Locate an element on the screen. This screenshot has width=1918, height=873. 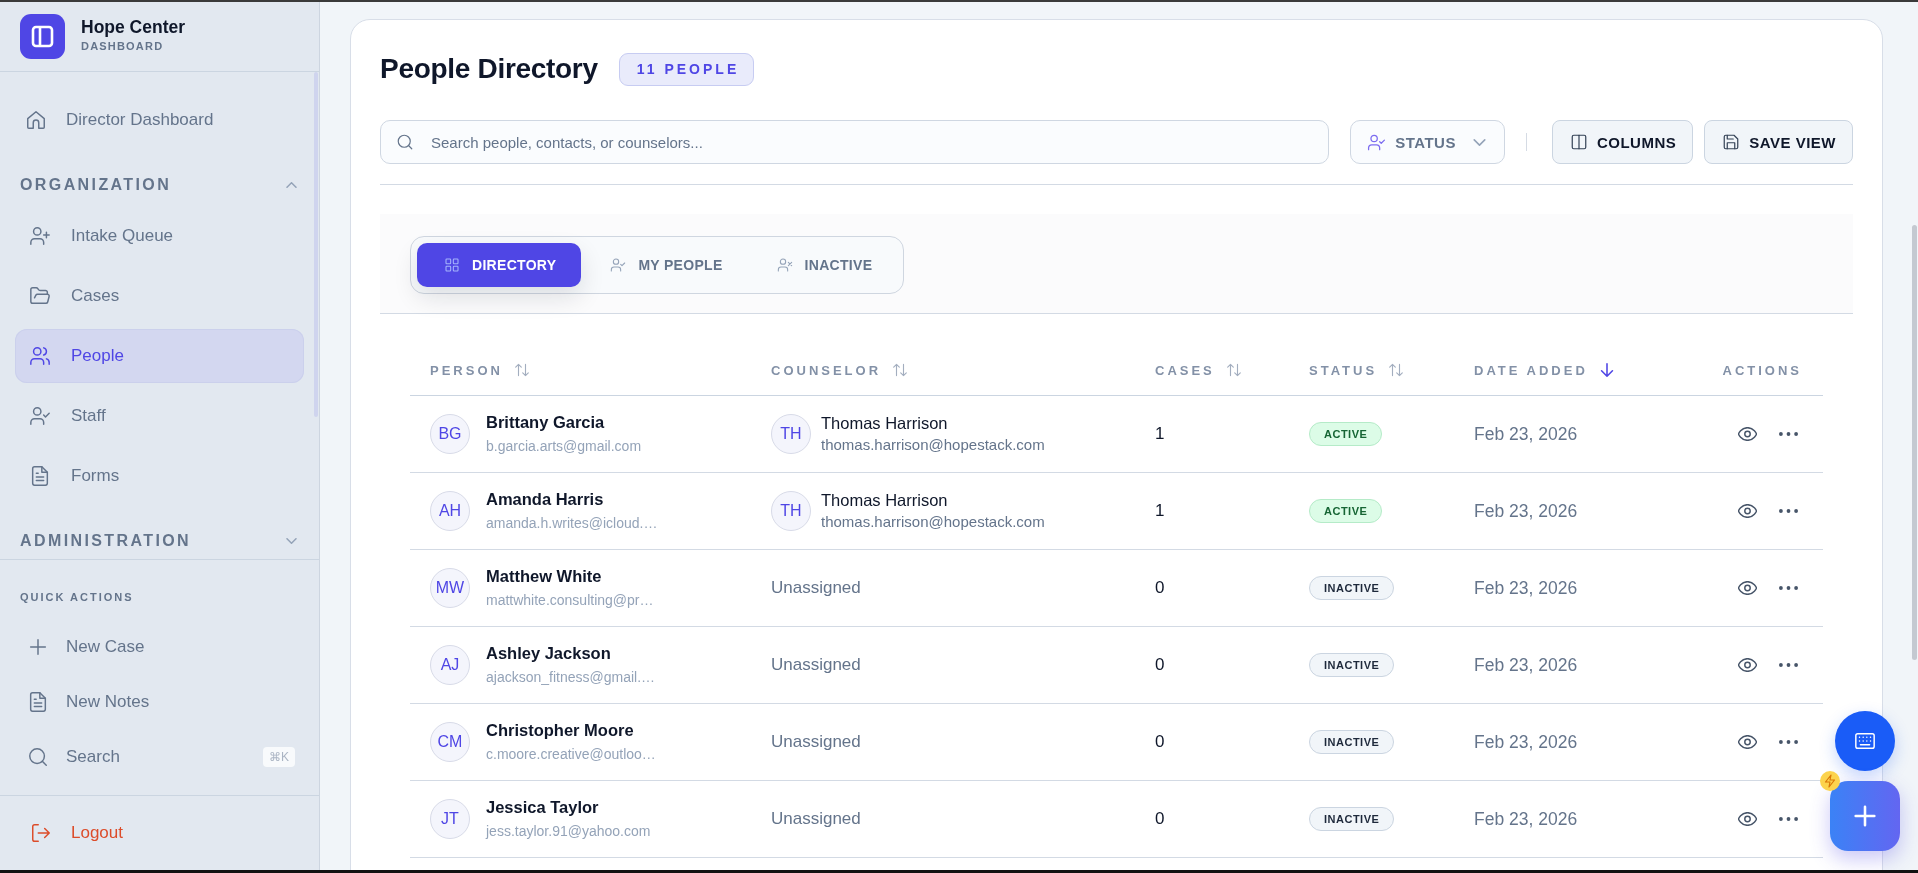
column-header: COUNSELOR is located at coordinates (943, 370).